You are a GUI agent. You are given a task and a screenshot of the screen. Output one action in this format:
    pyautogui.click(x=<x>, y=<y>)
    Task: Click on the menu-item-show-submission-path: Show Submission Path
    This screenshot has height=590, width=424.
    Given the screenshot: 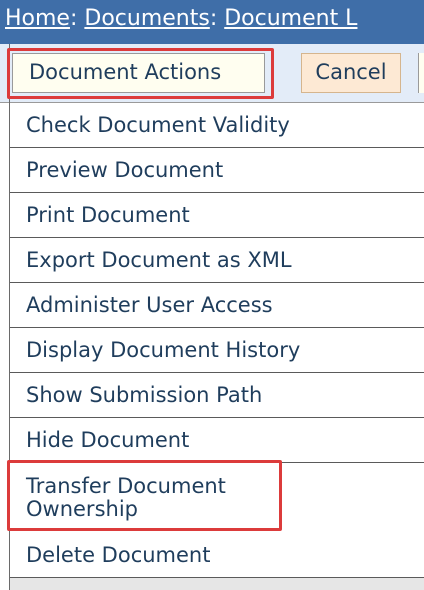 What is the action you would take?
    pyautogui.click(x=217, y=395)
    